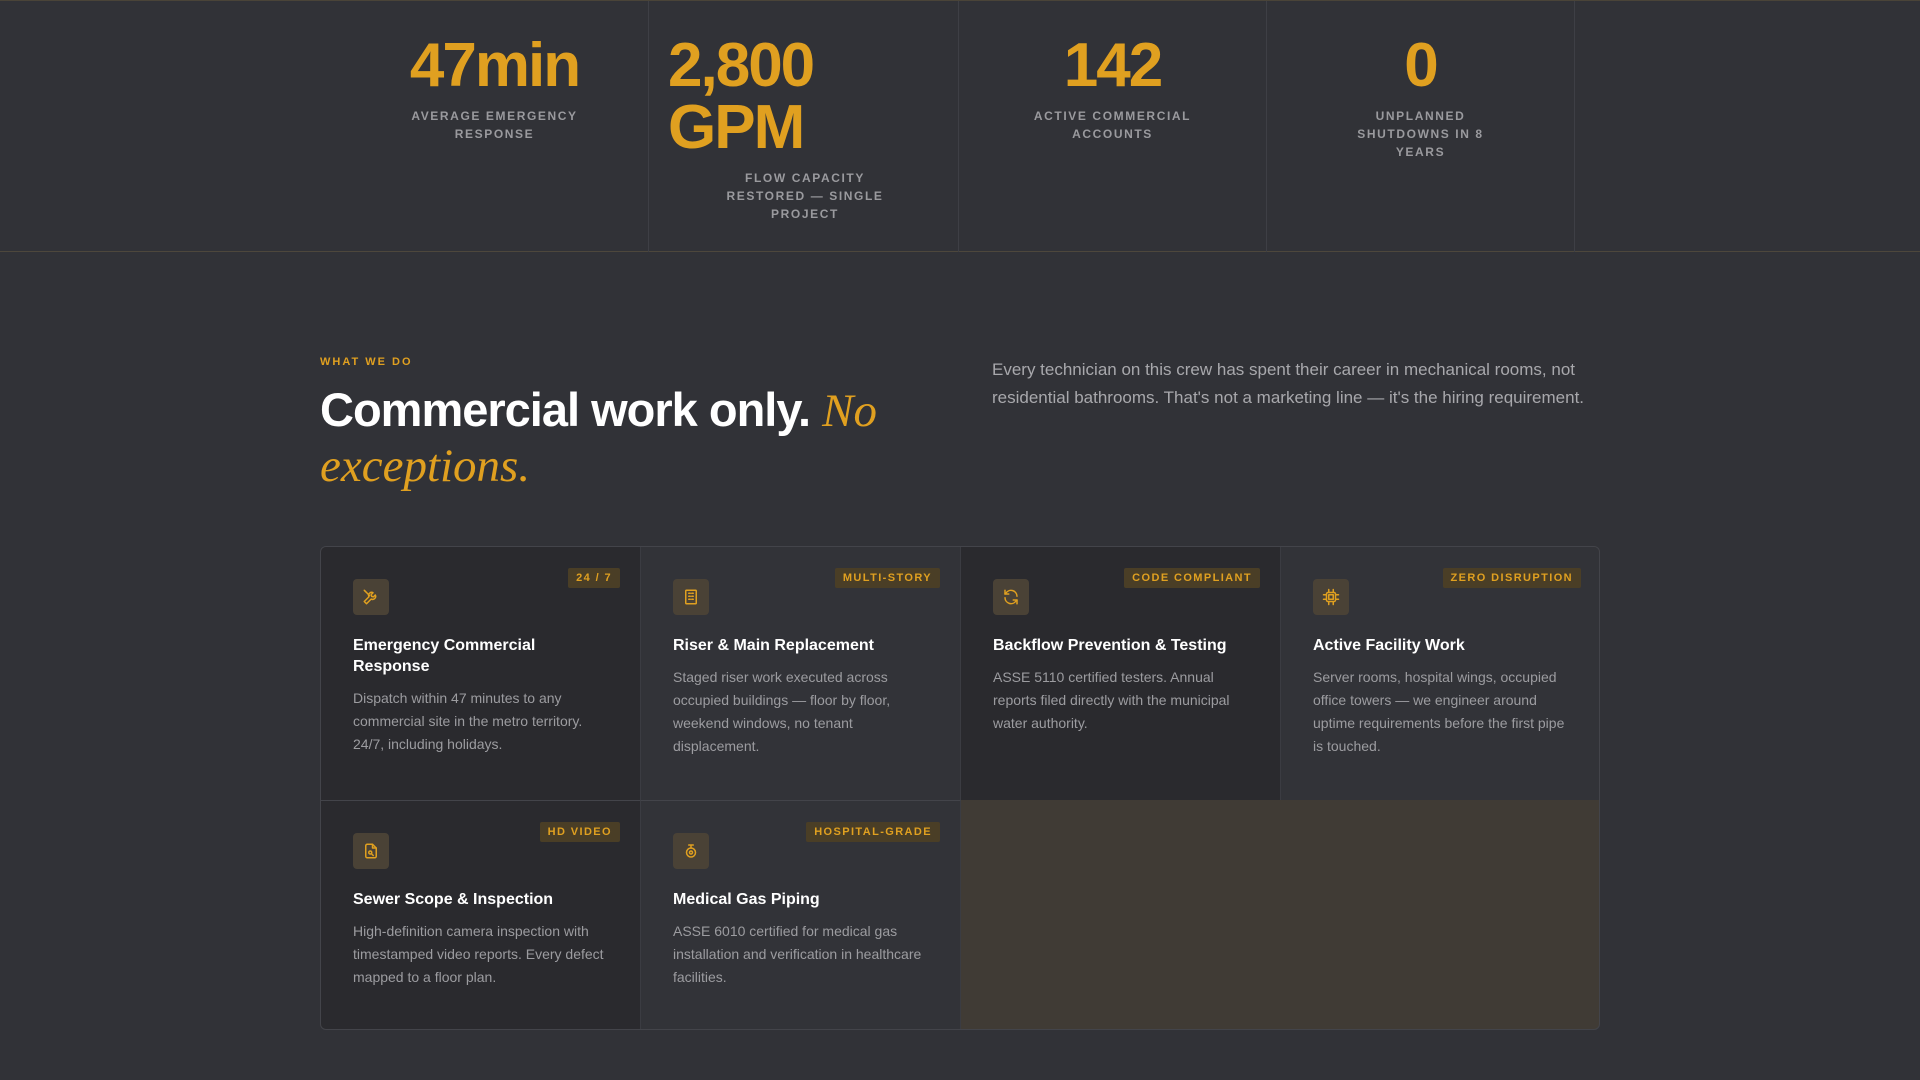 The width and height of the screenshot is (1920, 1080). I want to click on document-icon, so click(371, 851).